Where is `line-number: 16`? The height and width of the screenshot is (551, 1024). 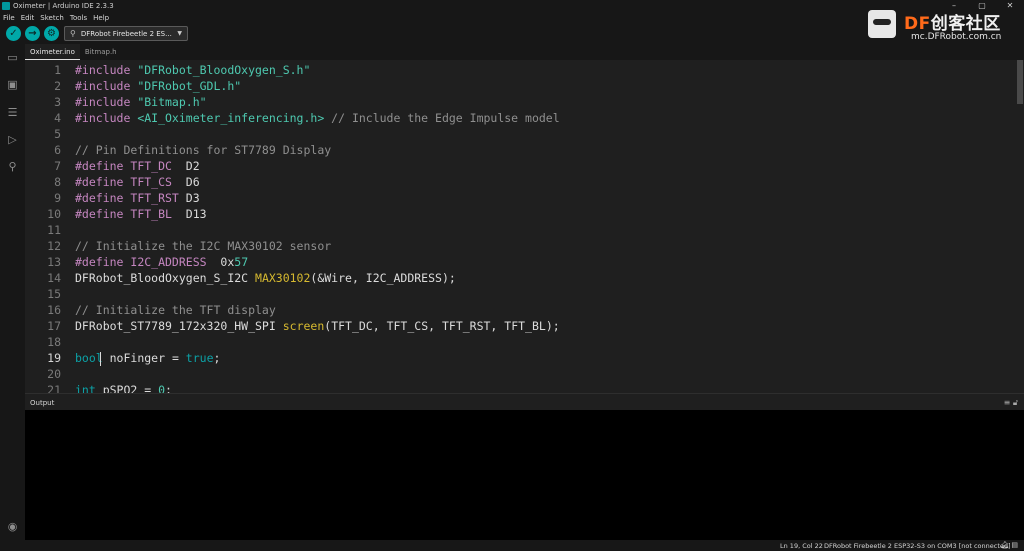 line-number: 16 is located at coordinates (54, 310).